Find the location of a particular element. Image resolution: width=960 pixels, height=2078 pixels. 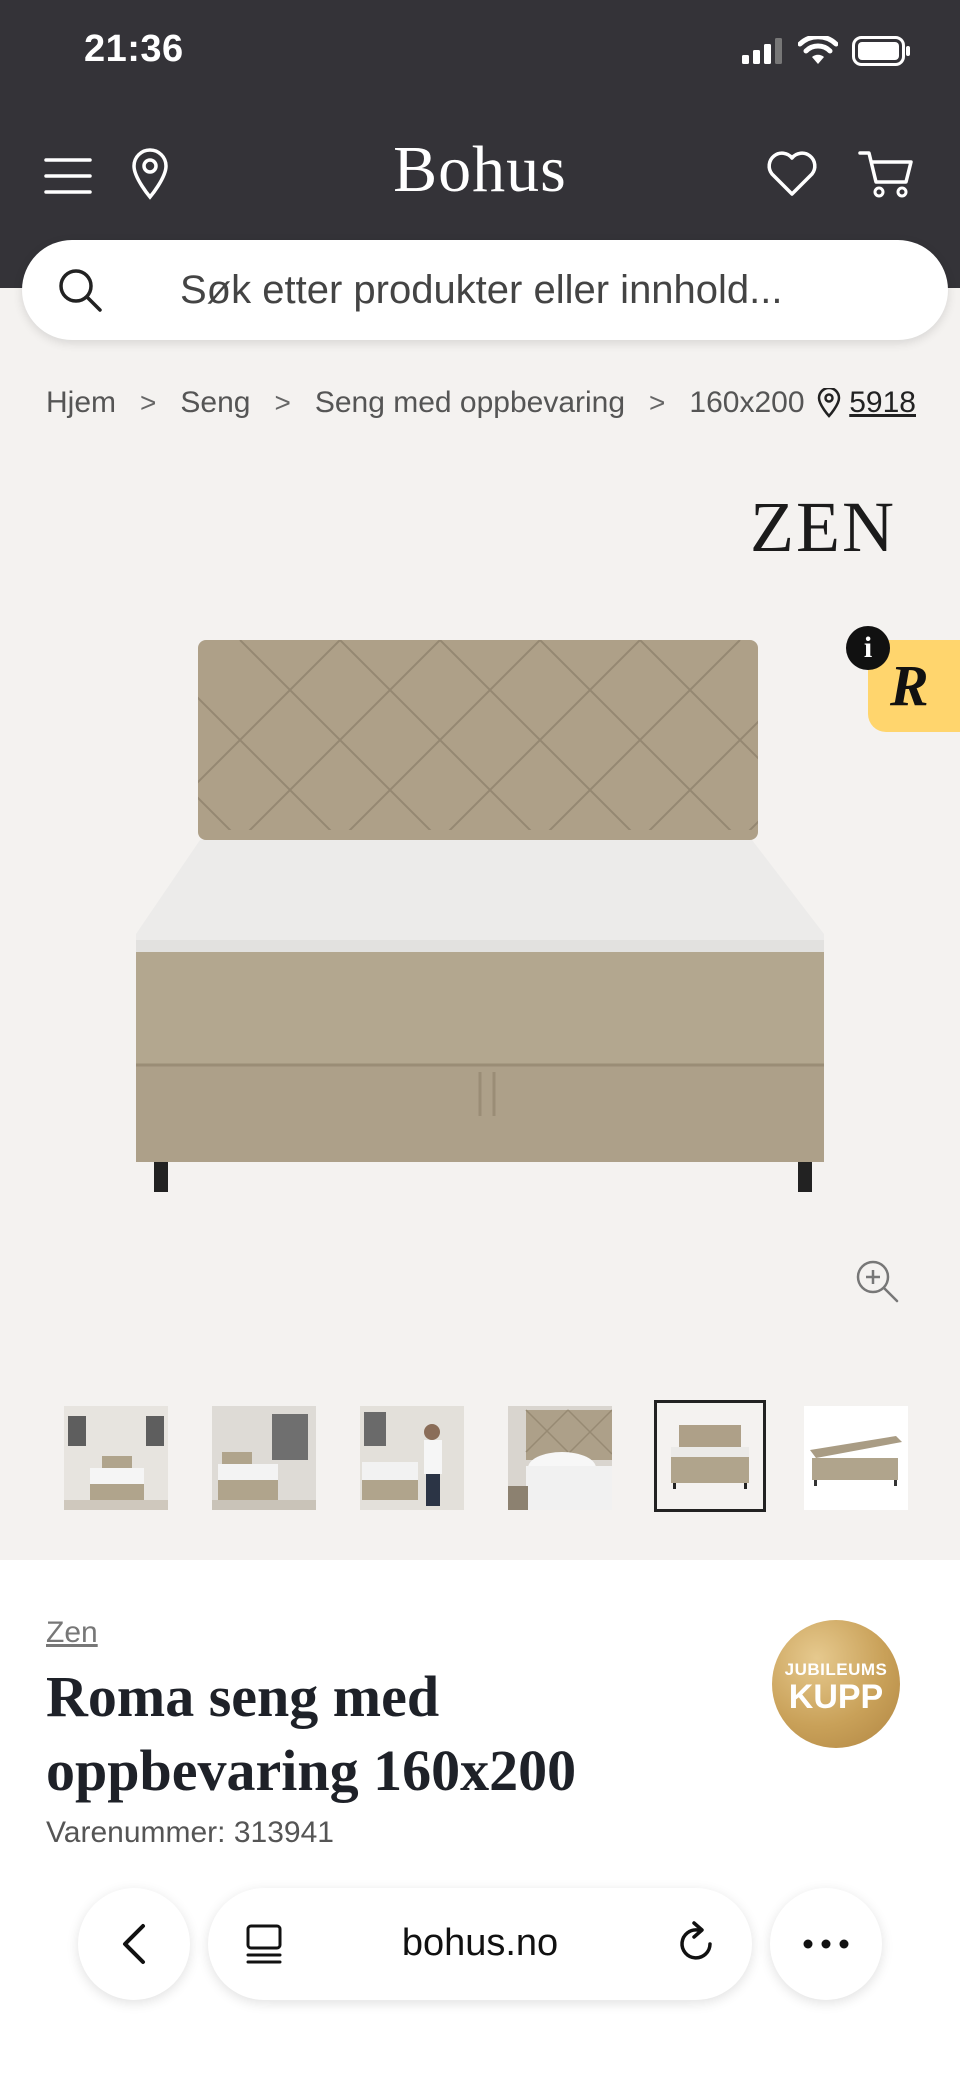

location-pin-icon is located at coordinates (829, 403).